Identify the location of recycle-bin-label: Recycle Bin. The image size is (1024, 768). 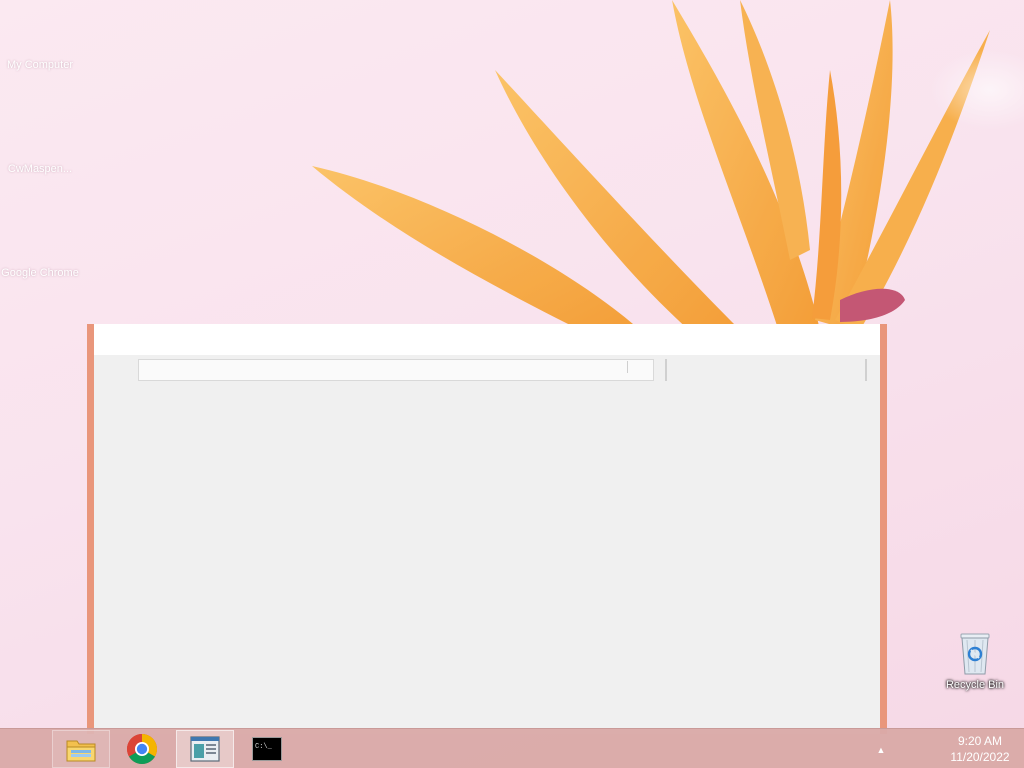
(975, 685).